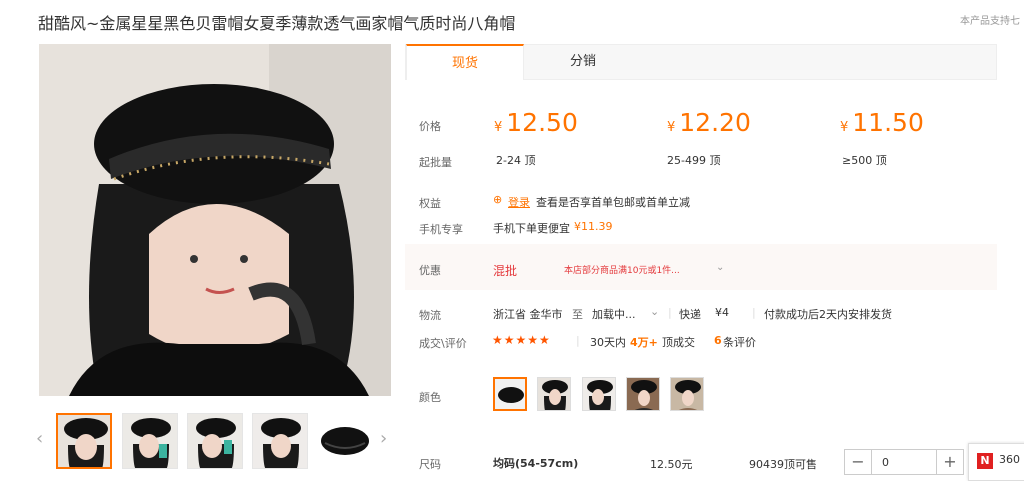  Describe the element at coordinates (950, 462) in the screenshot. I see `plus-button: +` at that location.